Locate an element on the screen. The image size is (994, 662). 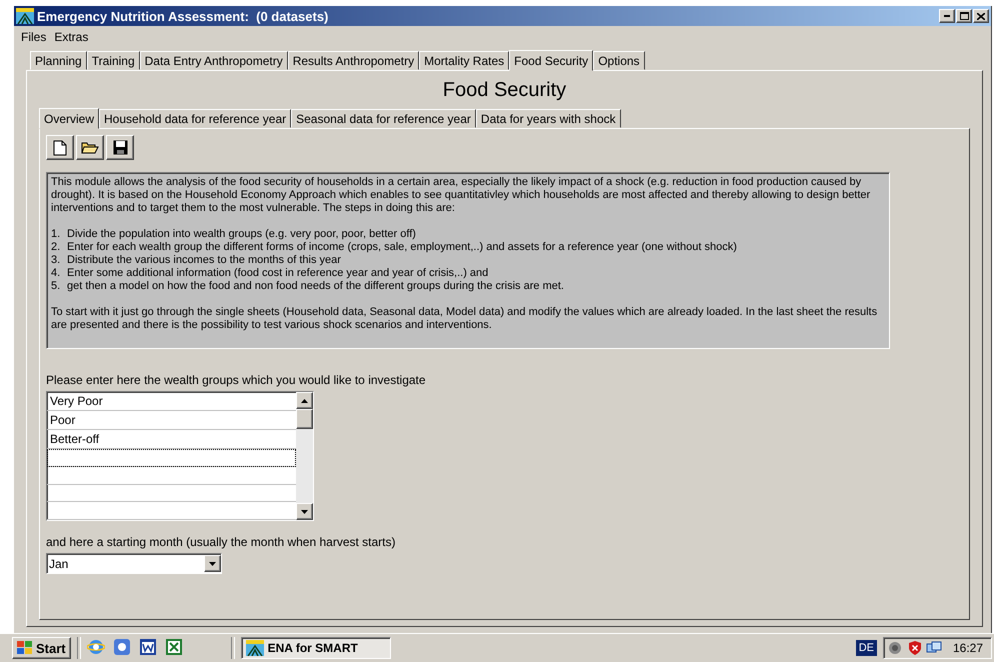
scroll-down-button is located at coordinates (304, 511).